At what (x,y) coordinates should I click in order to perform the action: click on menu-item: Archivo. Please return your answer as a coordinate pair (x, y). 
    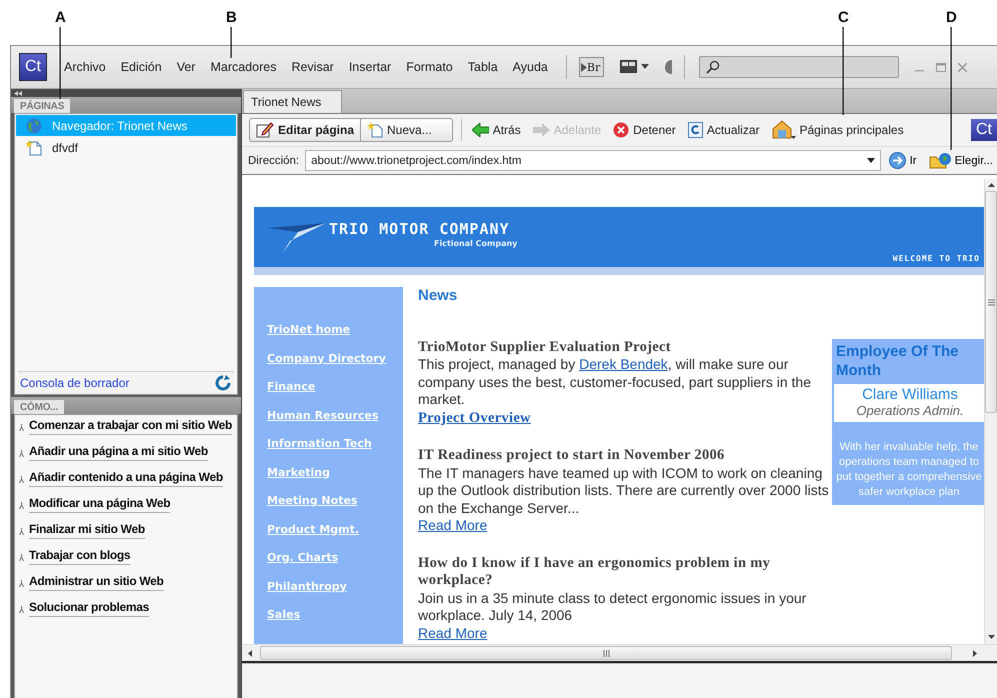
    Looking at the image, I should click on (85, 67).